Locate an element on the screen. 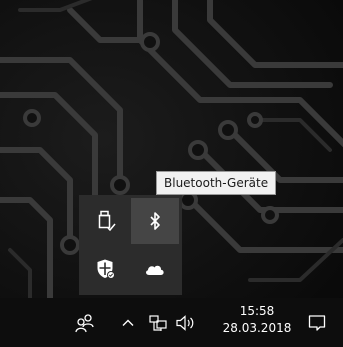  network-icon is located at coordinates (158, 323).